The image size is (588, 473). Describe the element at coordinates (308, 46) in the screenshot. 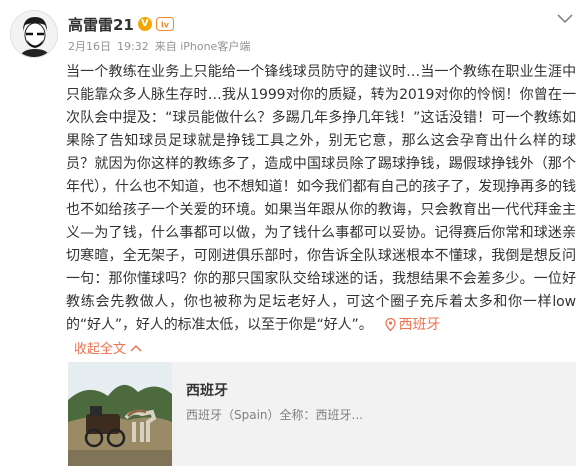

I see `post-meta: 2月16日 19:32 来自 iPhone客户端` at that location.